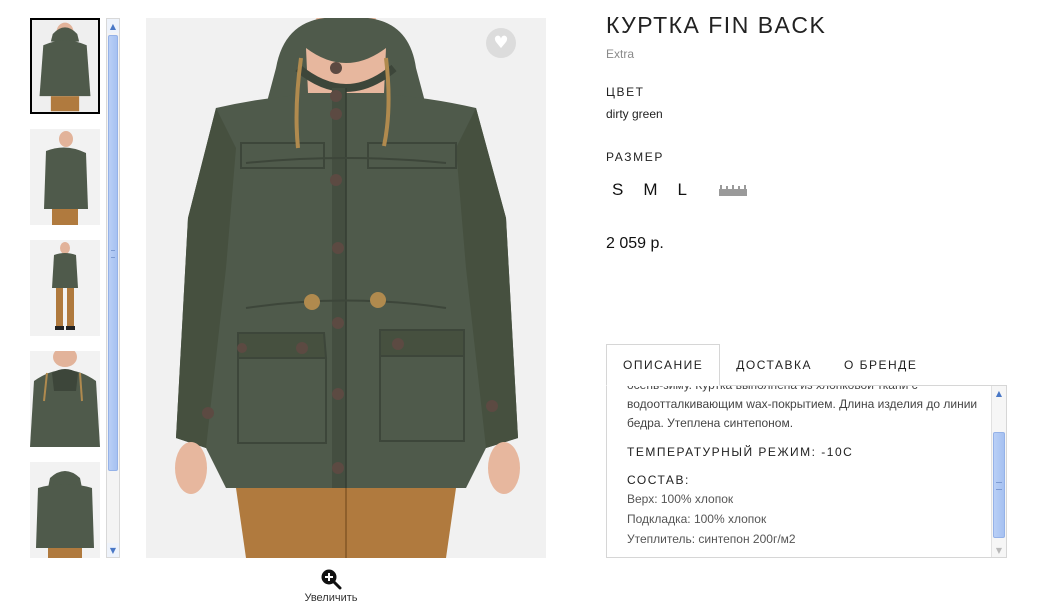  What do you see at coordinates (680, 499) in the screenshot?
I see `composition-item: Верх: 100% хлопок` at bounding box center [680, 499].